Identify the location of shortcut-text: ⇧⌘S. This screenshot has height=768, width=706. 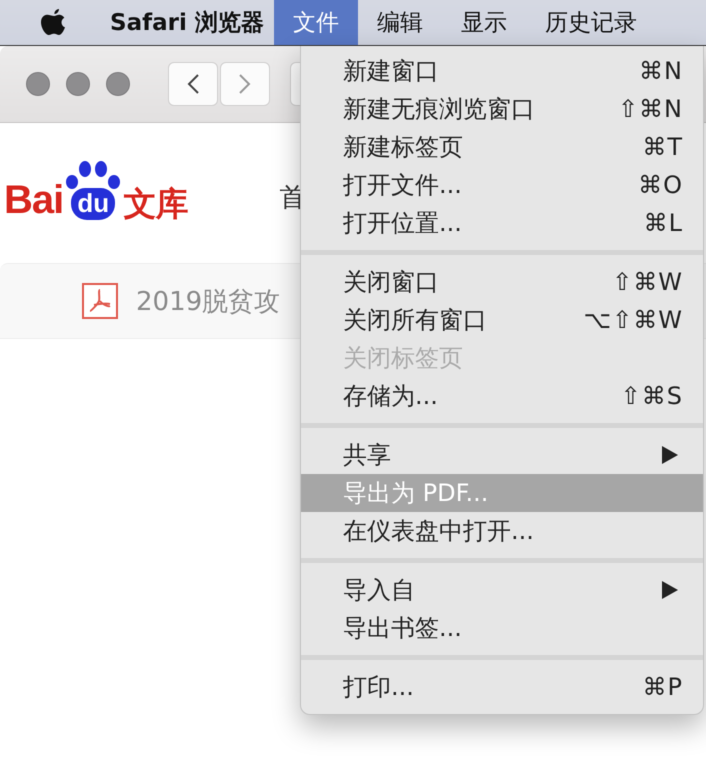
(651, 396).